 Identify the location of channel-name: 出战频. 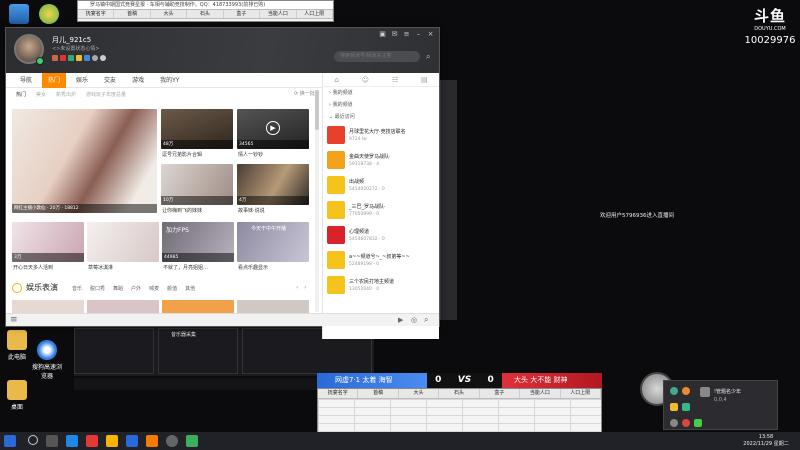
(357, 182).